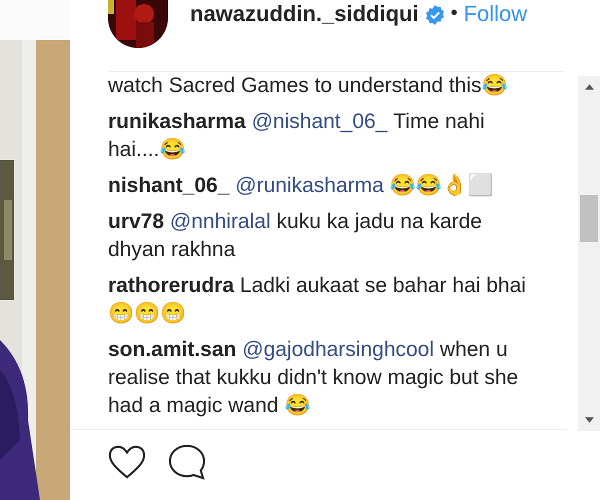 The width and height of the screenshot is (600, 500). What do you see at coordinates (589, 420) in the screenshot?
I see `scroll-down-icon` at bounding box center [589, 420].